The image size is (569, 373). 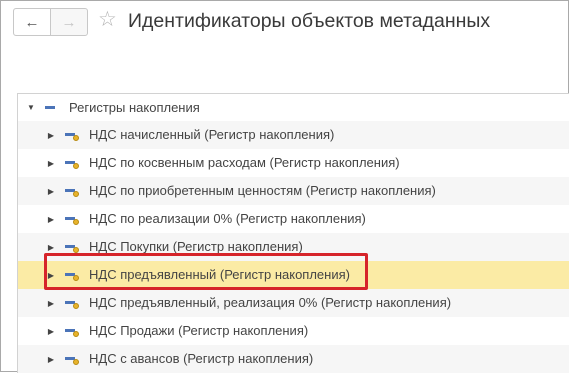 I want to click on forward-button: →, so click(x=69, y=22).